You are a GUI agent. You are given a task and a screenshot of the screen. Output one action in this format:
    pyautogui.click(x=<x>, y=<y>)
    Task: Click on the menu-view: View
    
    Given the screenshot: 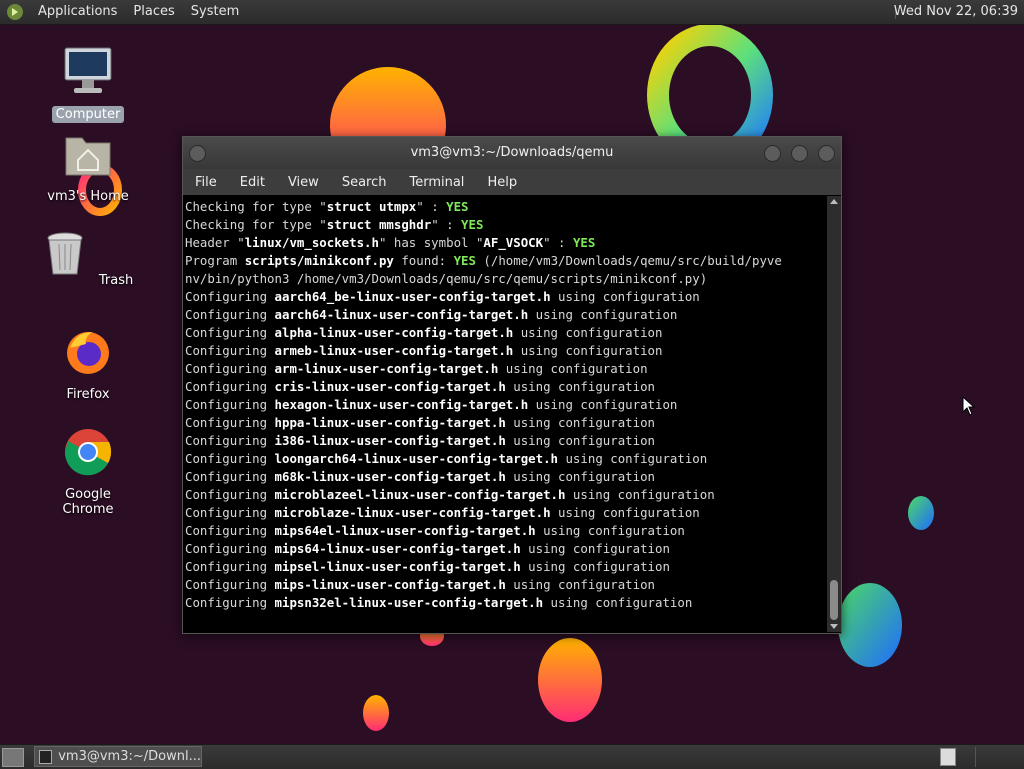 What is the action you would take?
    pyautogui.click(x=303, y=182)
    